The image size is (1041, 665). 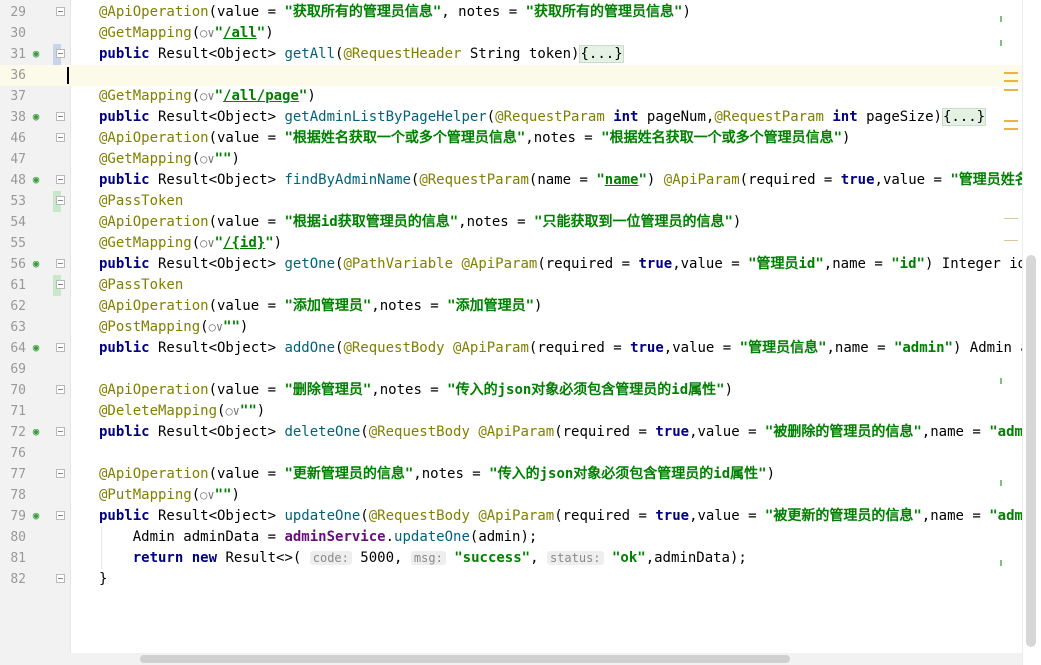 What do you see at coordinates (18, 96) in the screenshot?
I see `line-number: 37` at bounding box center [18, 96].